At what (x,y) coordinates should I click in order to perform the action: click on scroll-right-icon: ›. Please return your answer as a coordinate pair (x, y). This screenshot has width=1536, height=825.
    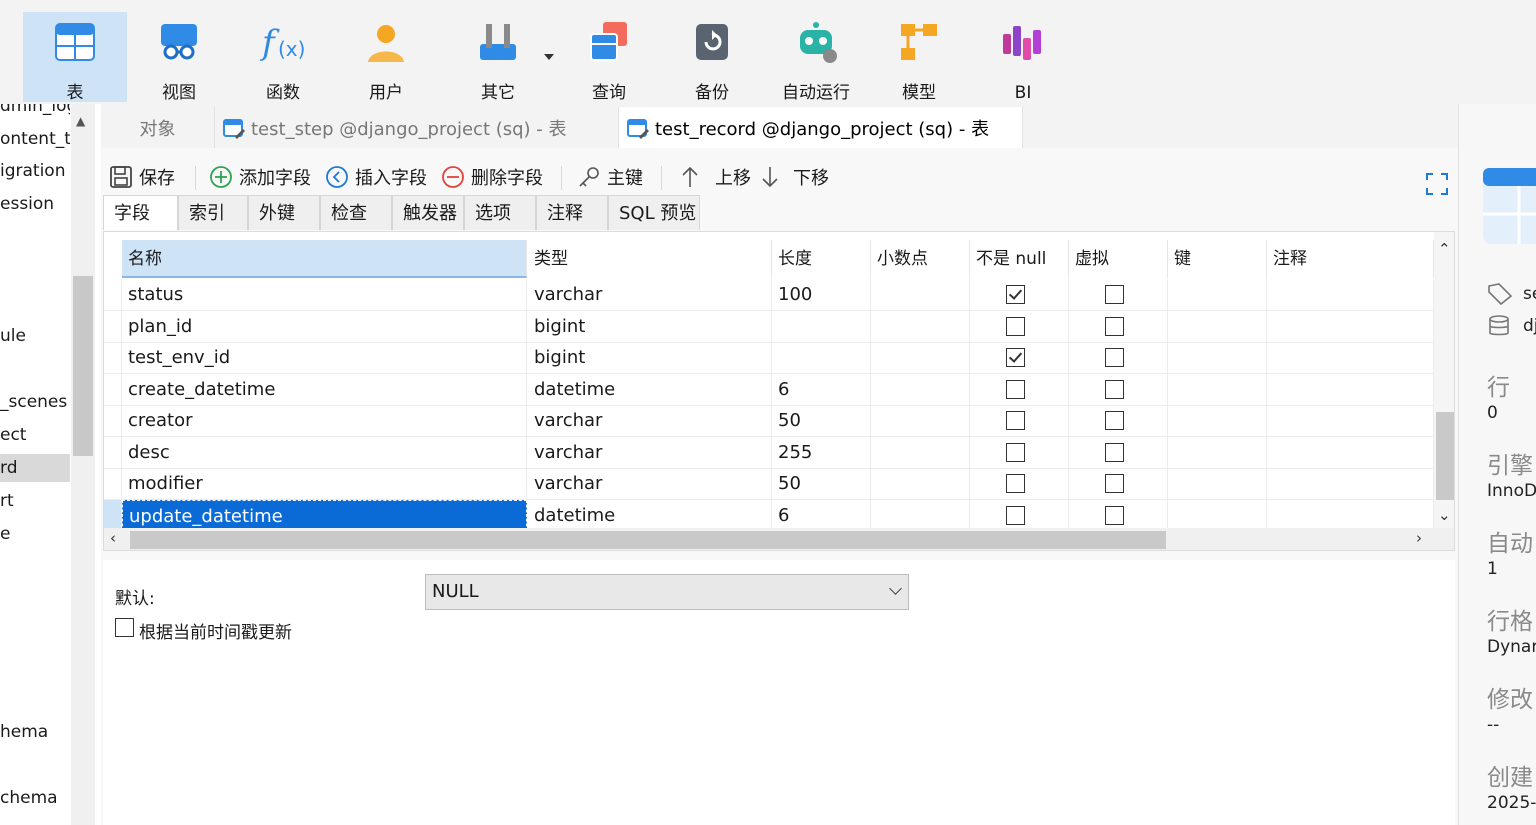
    Looking at the image, I should click on (1419, 538).